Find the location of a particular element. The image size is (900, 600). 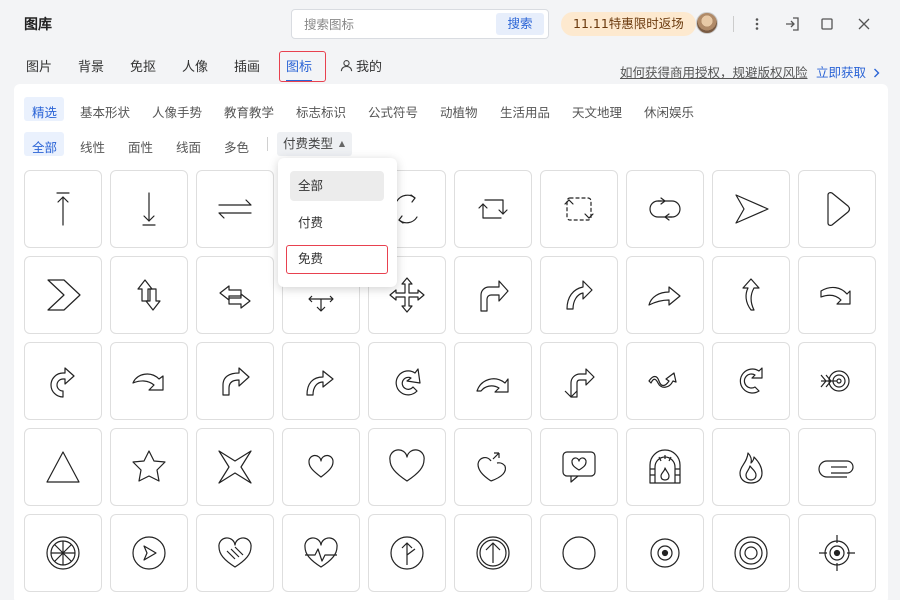

tab-images: 图片 is located at coordinates (39, 65).